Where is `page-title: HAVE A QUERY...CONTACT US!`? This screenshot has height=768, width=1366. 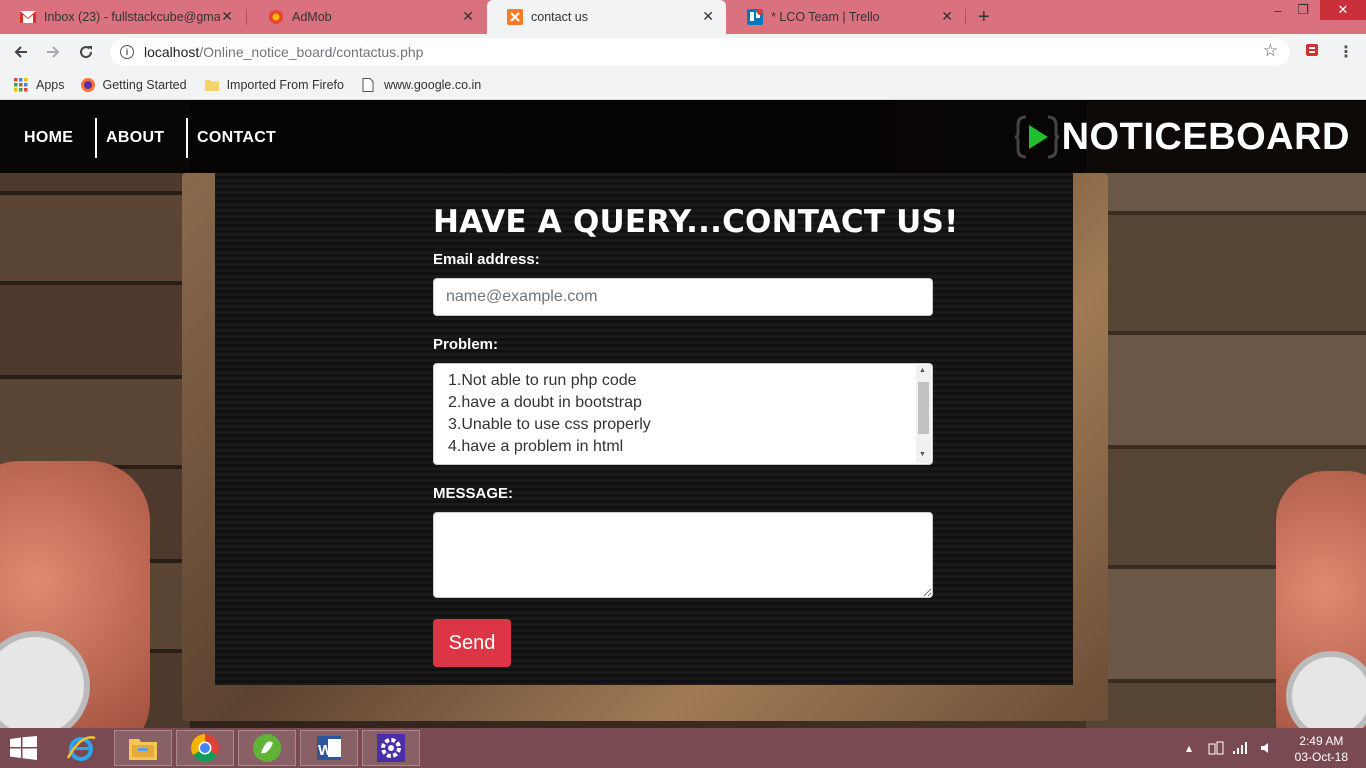
page-title: HAVE A QUERY...CONTACT US! is located at coordinates (696, 222).